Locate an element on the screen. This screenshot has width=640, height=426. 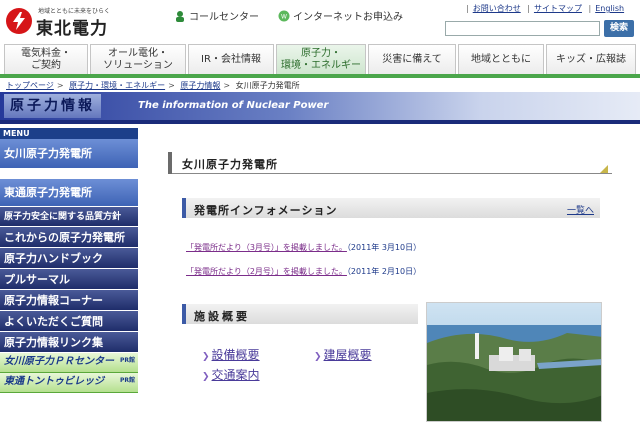
access-link: ❯ 交通案内 is located at coordinates (231, 374).